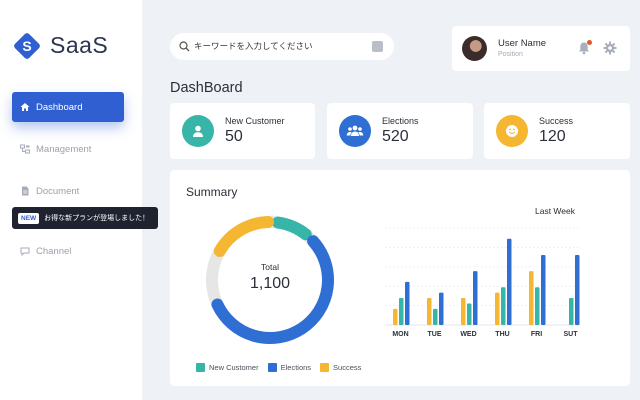 The image size is (640, 400). What do you see at coordinates (184, 46) in the screenshot?
I see `search-icon` at bounding box center [184, 46].